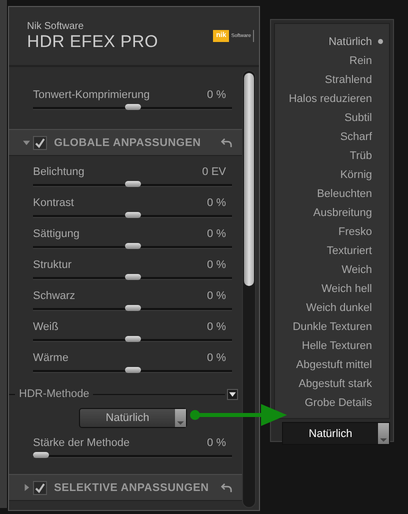 The image size is (408, 514). I want to click on menu-item: Fresko, so click(332, 231).